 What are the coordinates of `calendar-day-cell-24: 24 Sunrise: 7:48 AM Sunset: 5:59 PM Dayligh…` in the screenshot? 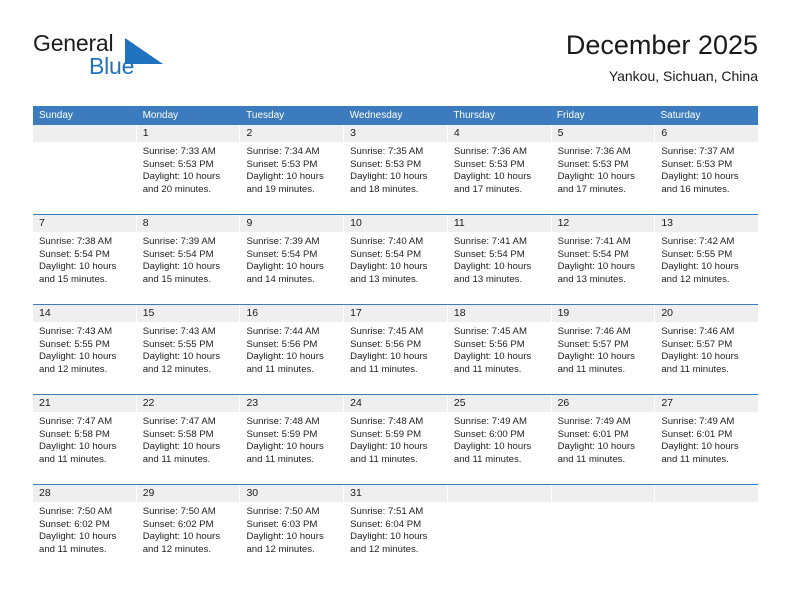 It's located at (396, 439).